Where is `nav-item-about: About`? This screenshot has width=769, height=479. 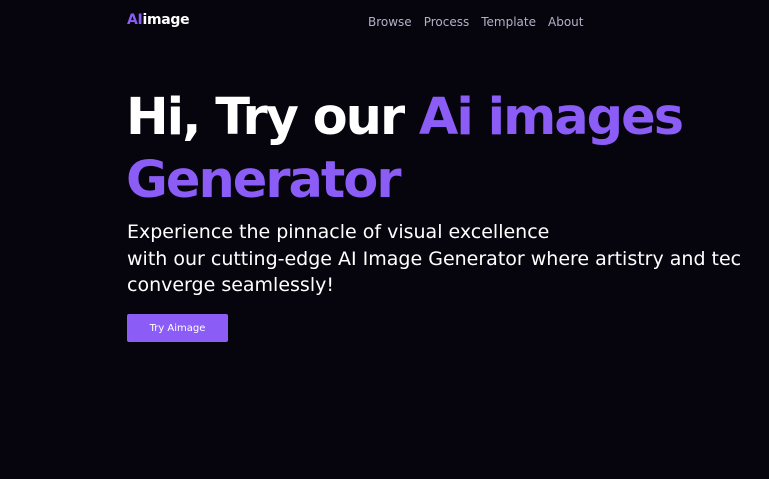
nav-item-about: About is located at coordinates (565, 22).